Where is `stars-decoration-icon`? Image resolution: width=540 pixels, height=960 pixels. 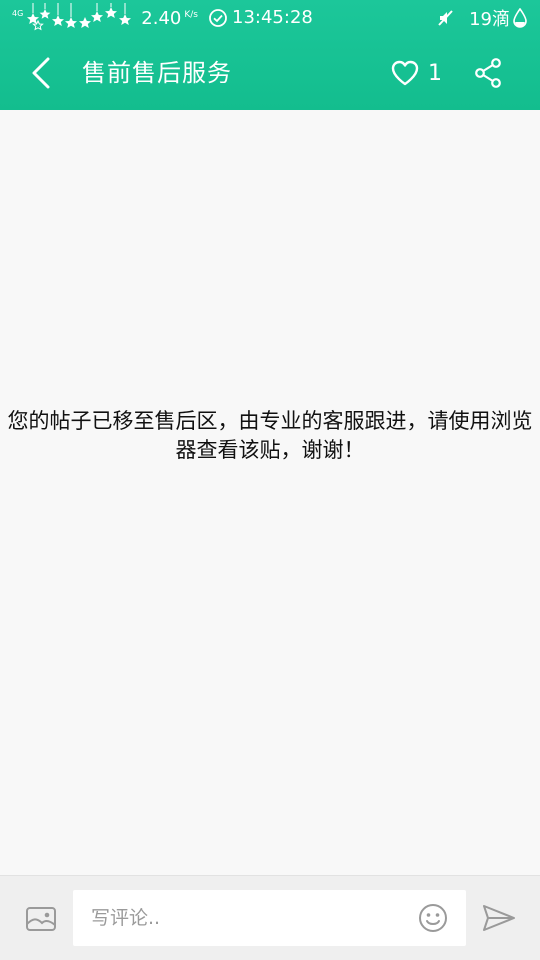 stars-decoration-icon is located at coordinates (80, 18).